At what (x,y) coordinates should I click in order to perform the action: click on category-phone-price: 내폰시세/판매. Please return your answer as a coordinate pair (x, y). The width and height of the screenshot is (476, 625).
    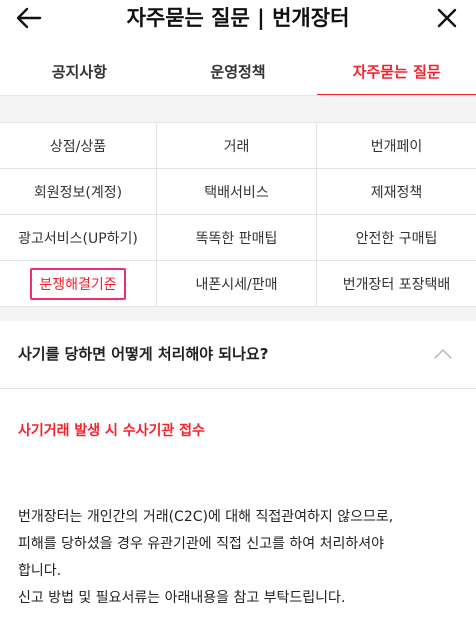
    Looking at the image, I should click on (237, 284).